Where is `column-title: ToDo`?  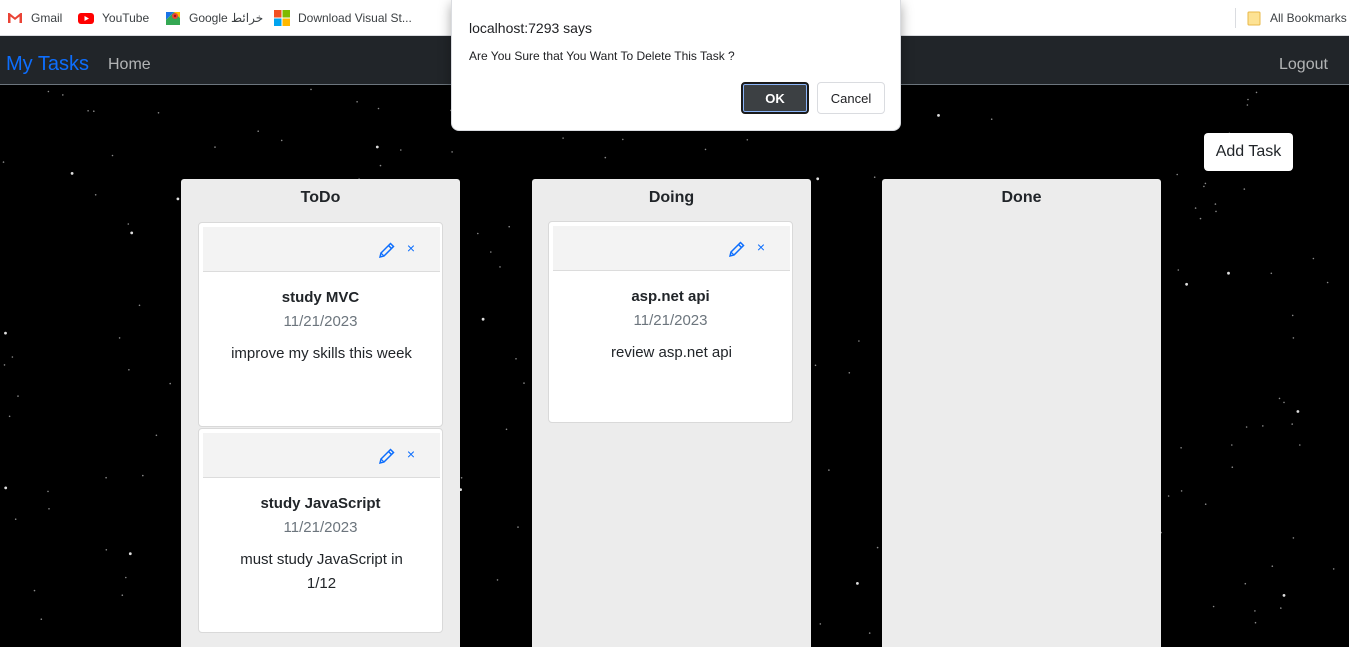 column-title: ToDo is located at coordinates (320, 197).